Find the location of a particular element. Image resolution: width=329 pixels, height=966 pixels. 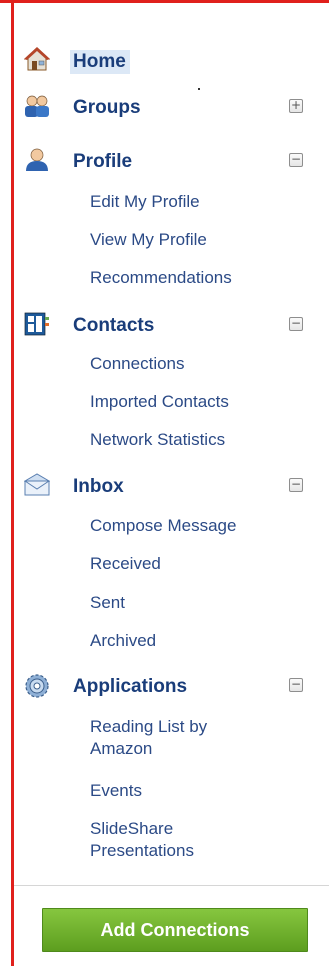

contacts-link-imported: Imported Contacts is located at coordinates (195, 402).